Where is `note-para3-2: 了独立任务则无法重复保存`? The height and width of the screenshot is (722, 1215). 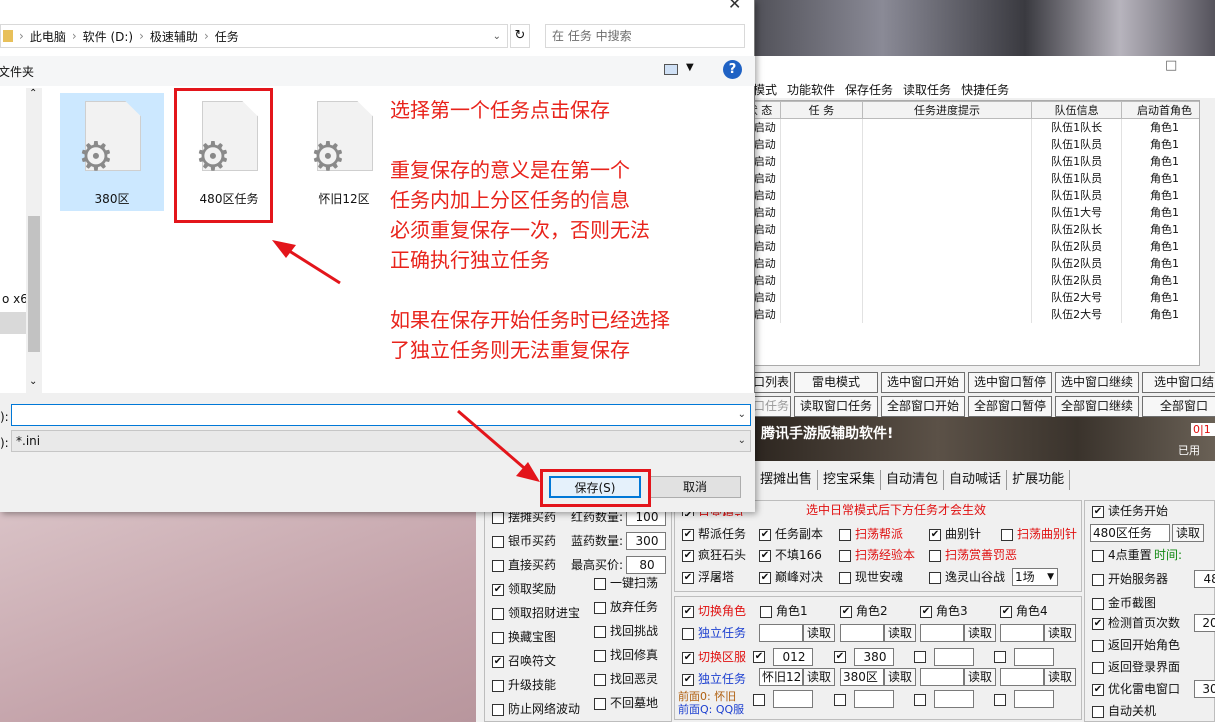 note-para3-2: 了独立任务则无法重复保存 is located at coordinates (510, 350).